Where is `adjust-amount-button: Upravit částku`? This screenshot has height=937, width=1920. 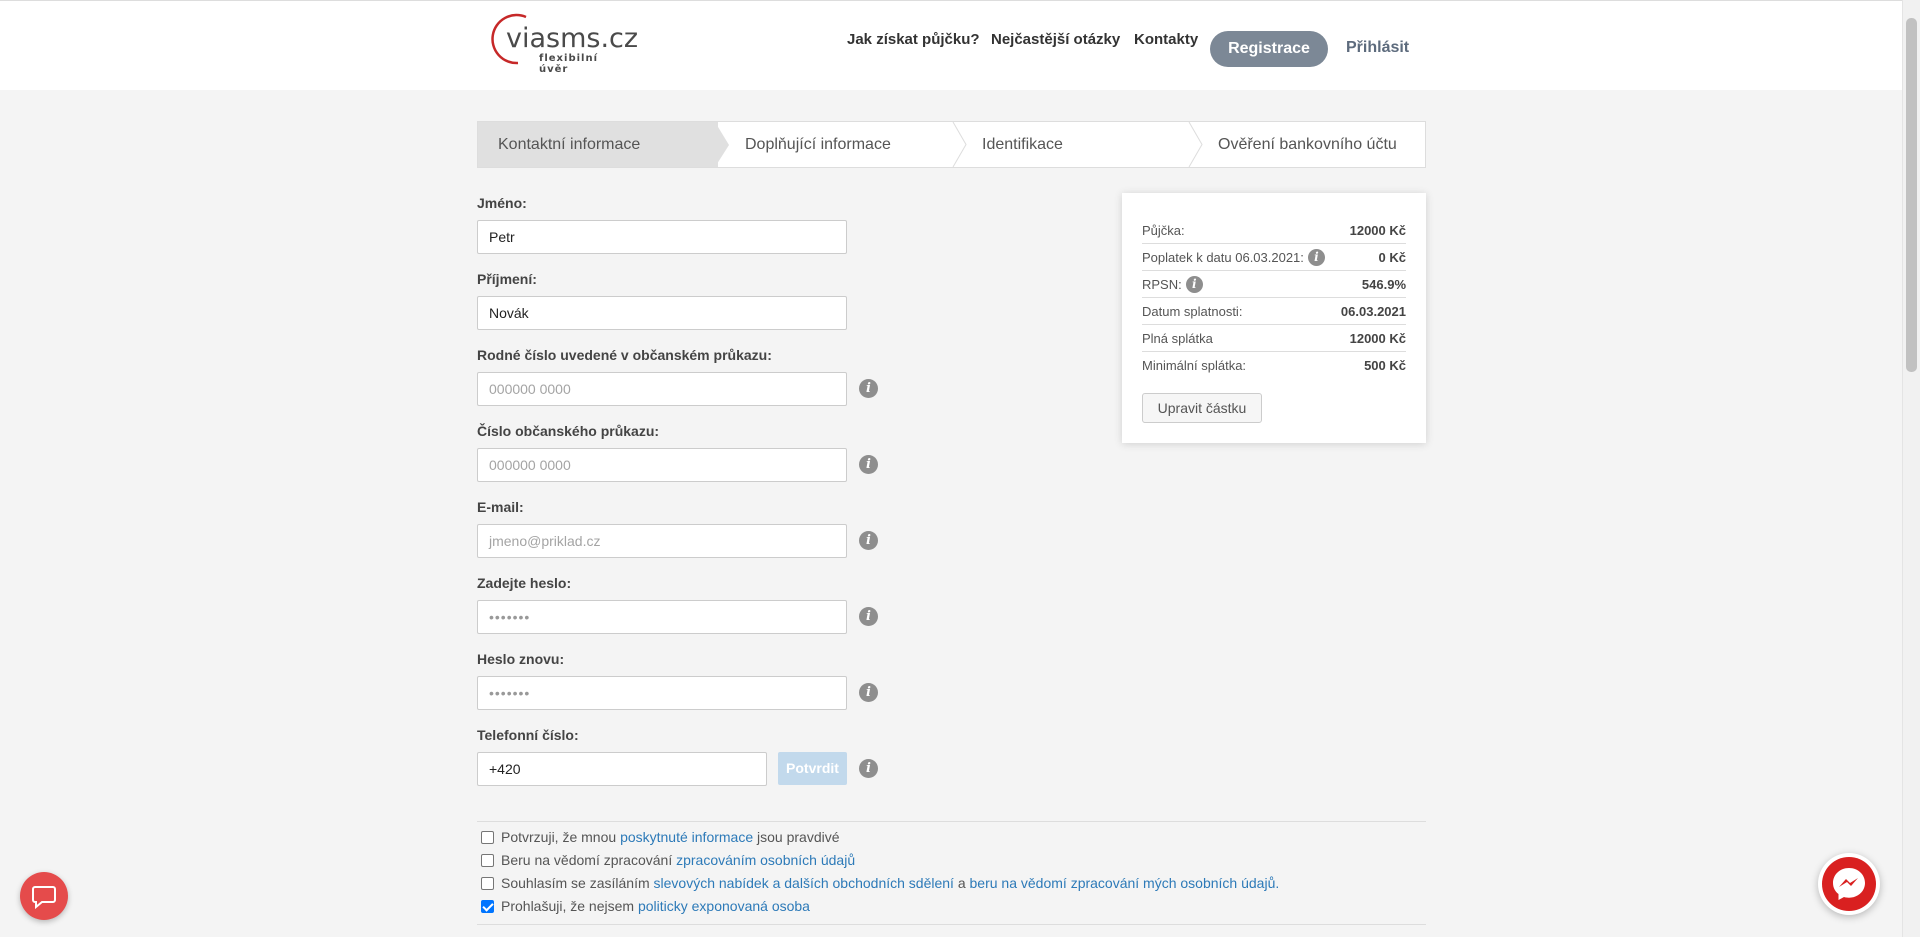 adjust-amount-button: Upravit částku is located at coordinates (1202, 408).